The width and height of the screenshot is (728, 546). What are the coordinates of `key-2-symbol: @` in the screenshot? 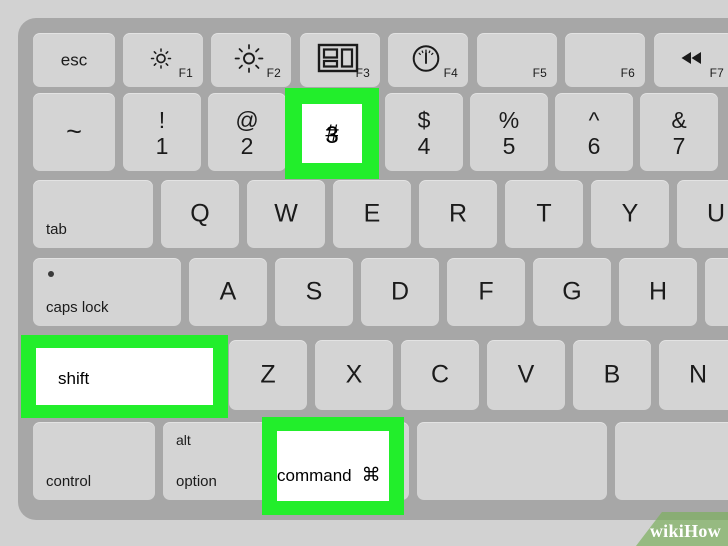 It's located at (247, 120).